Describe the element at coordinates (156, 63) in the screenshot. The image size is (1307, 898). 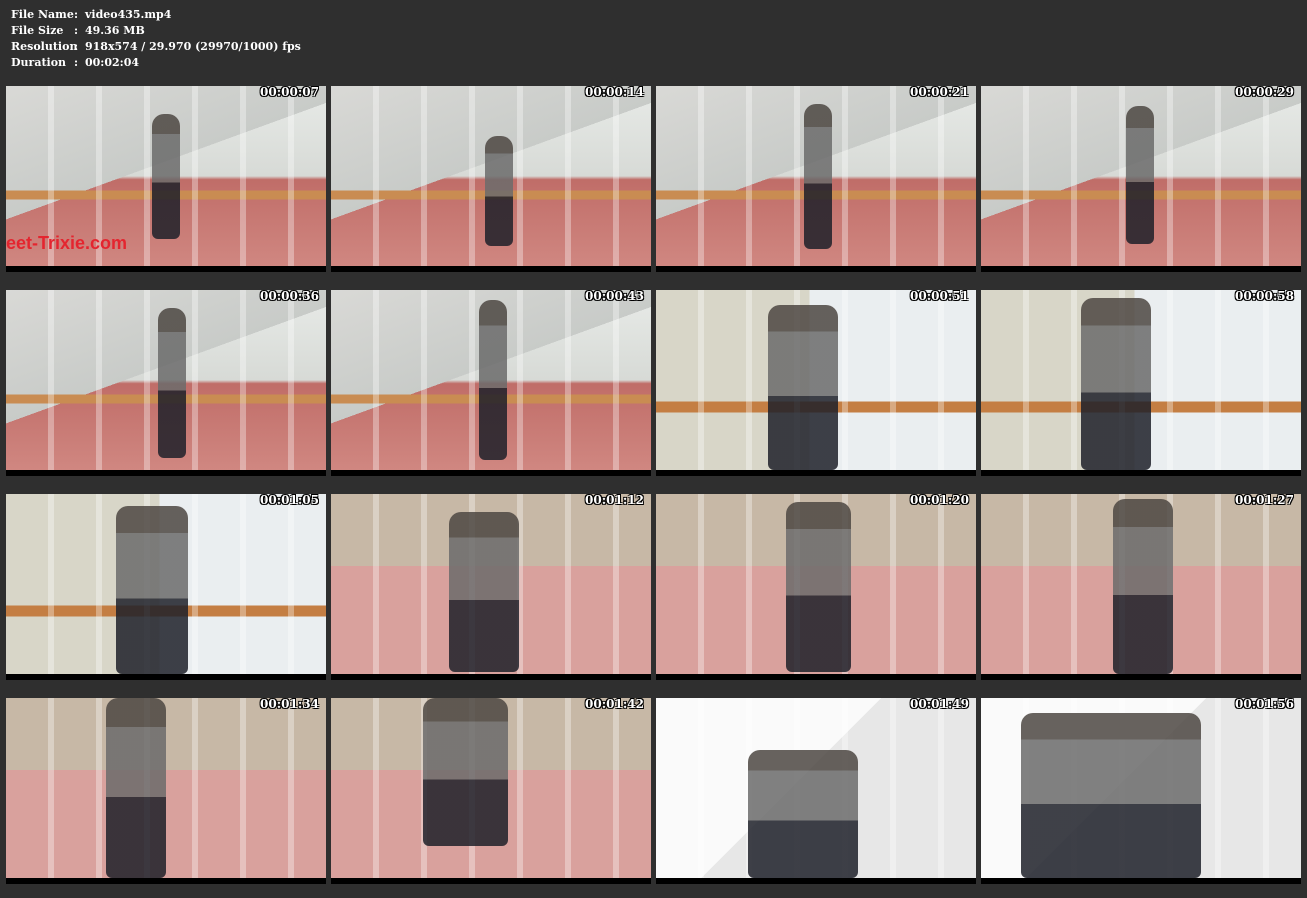
I see `duration-row: Duration : 00:02:04` at that location.